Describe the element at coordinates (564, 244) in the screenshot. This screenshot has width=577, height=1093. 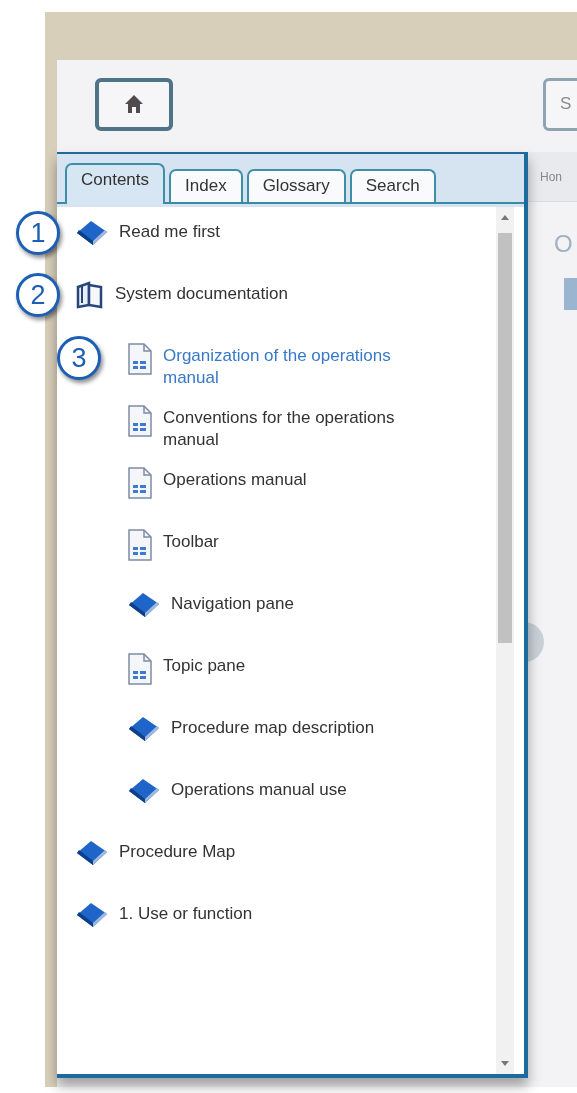
I see `topic-heading: O` at that location.